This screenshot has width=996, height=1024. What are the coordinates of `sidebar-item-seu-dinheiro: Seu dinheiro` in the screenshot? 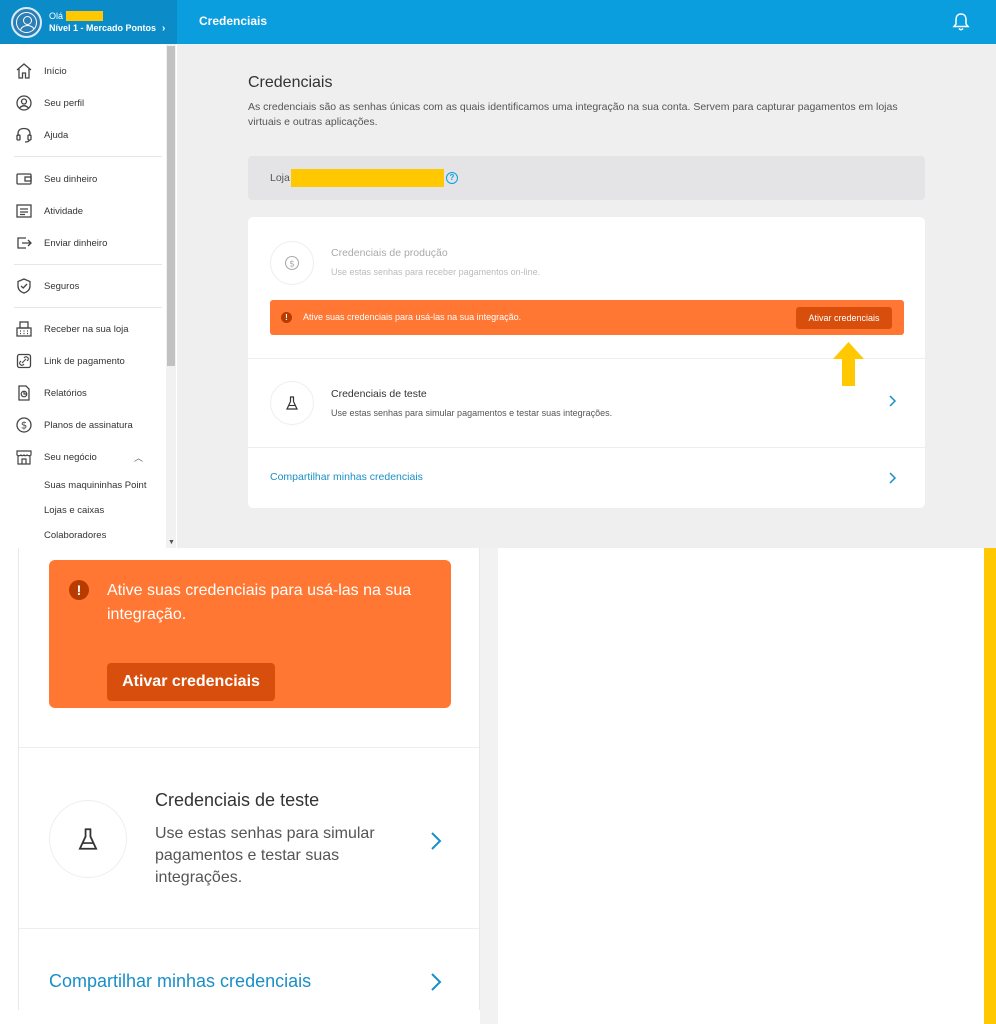 It's located at (82, 179).